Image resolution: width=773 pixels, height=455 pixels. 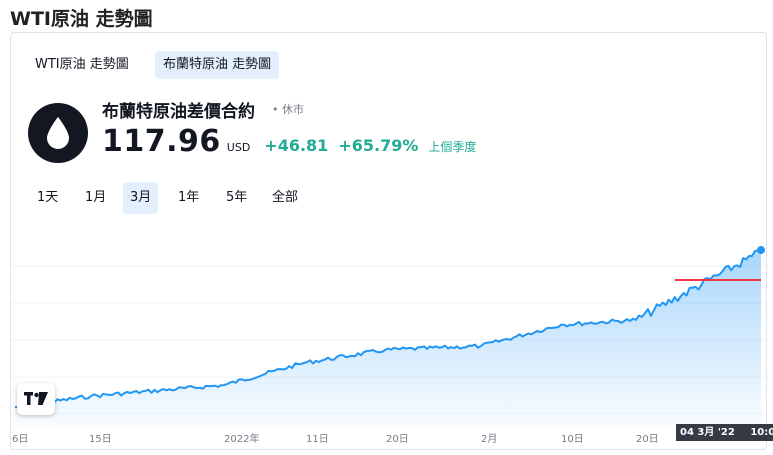 I want to click on last-price: 117.96, so click(x=161, y=141).